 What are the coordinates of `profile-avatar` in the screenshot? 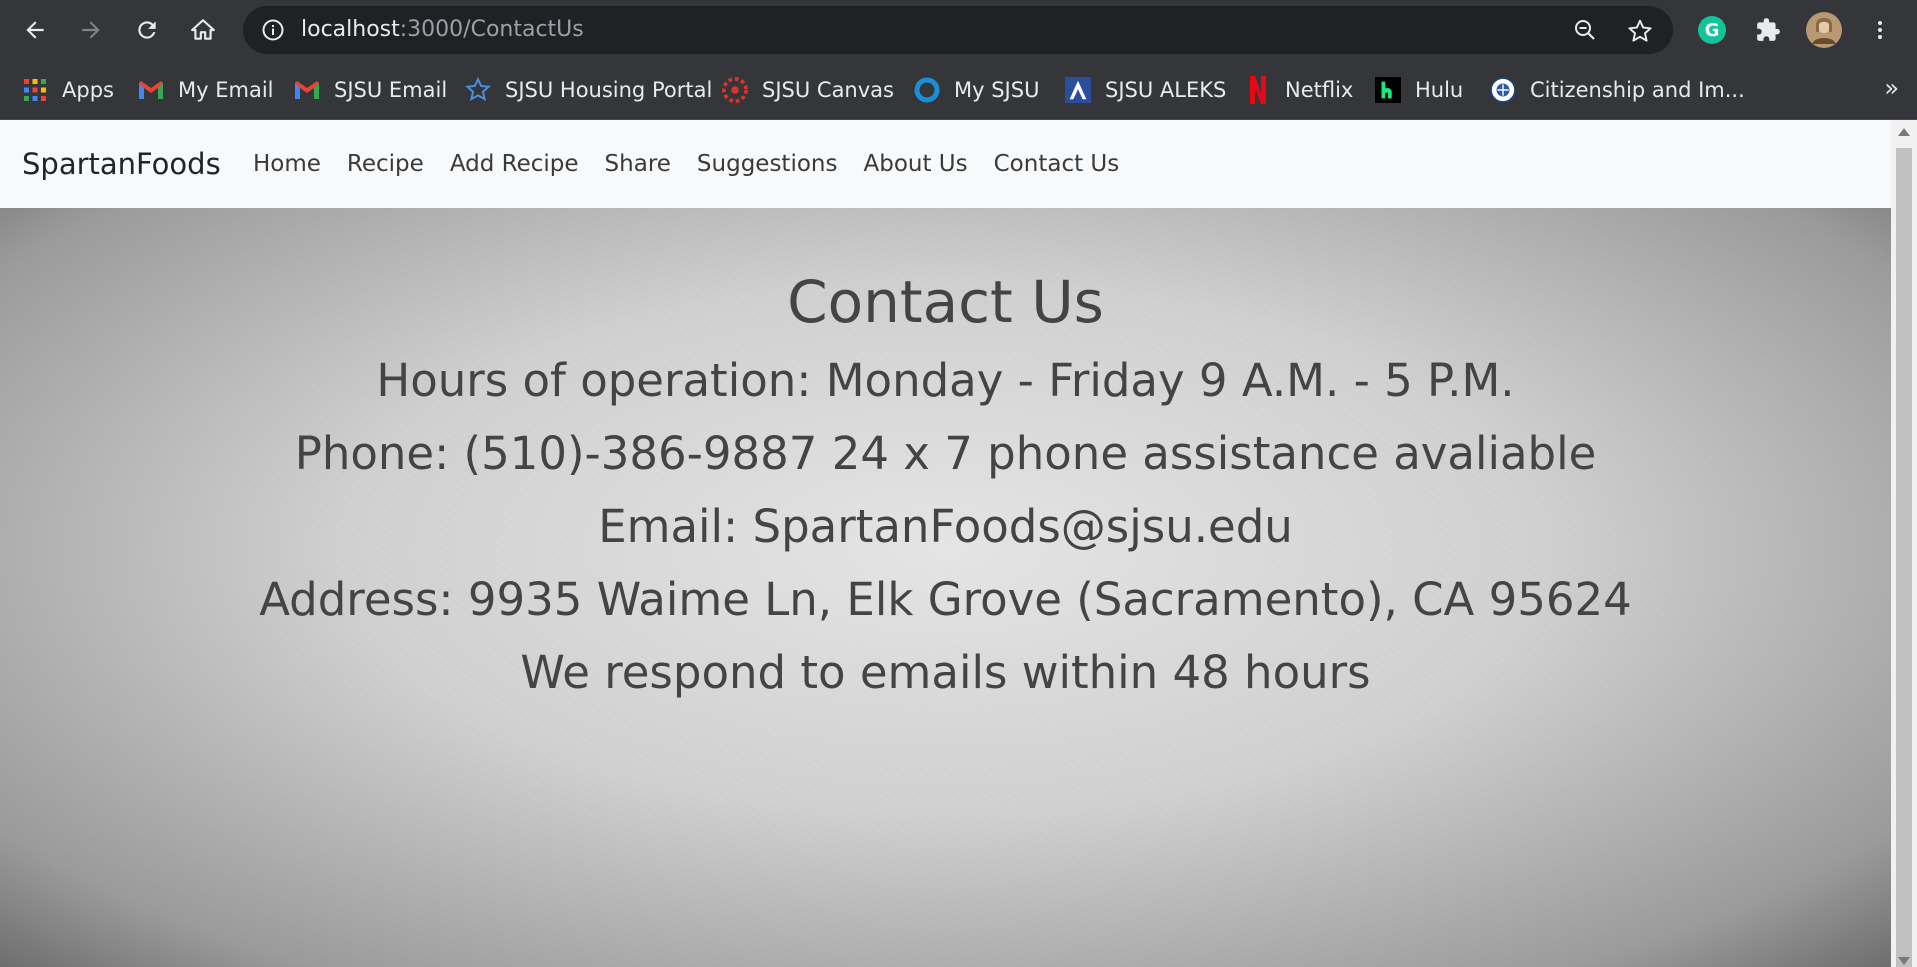 It's located at (1824, 30).